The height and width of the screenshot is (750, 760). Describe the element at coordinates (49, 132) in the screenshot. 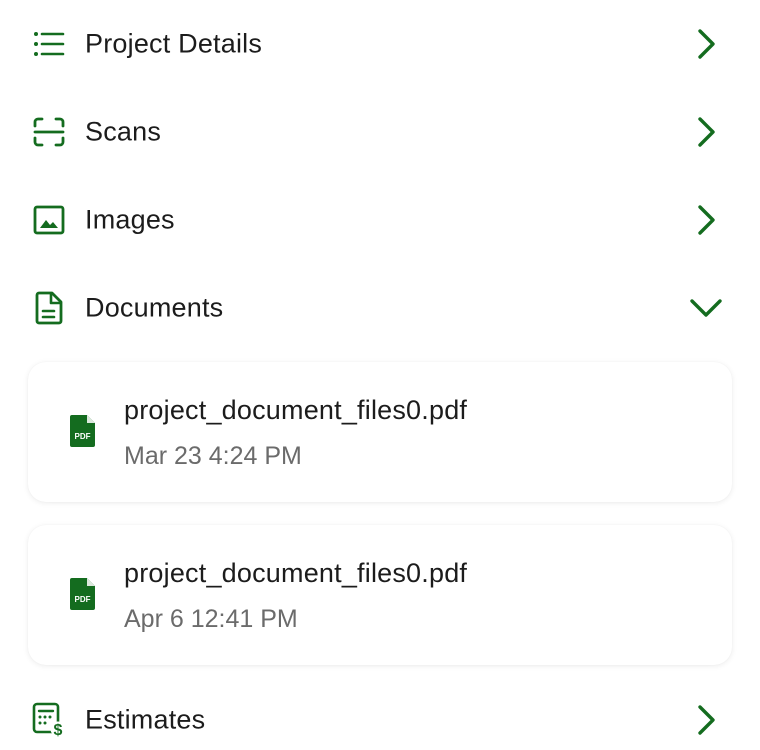

I see `scan-icon` at that location.